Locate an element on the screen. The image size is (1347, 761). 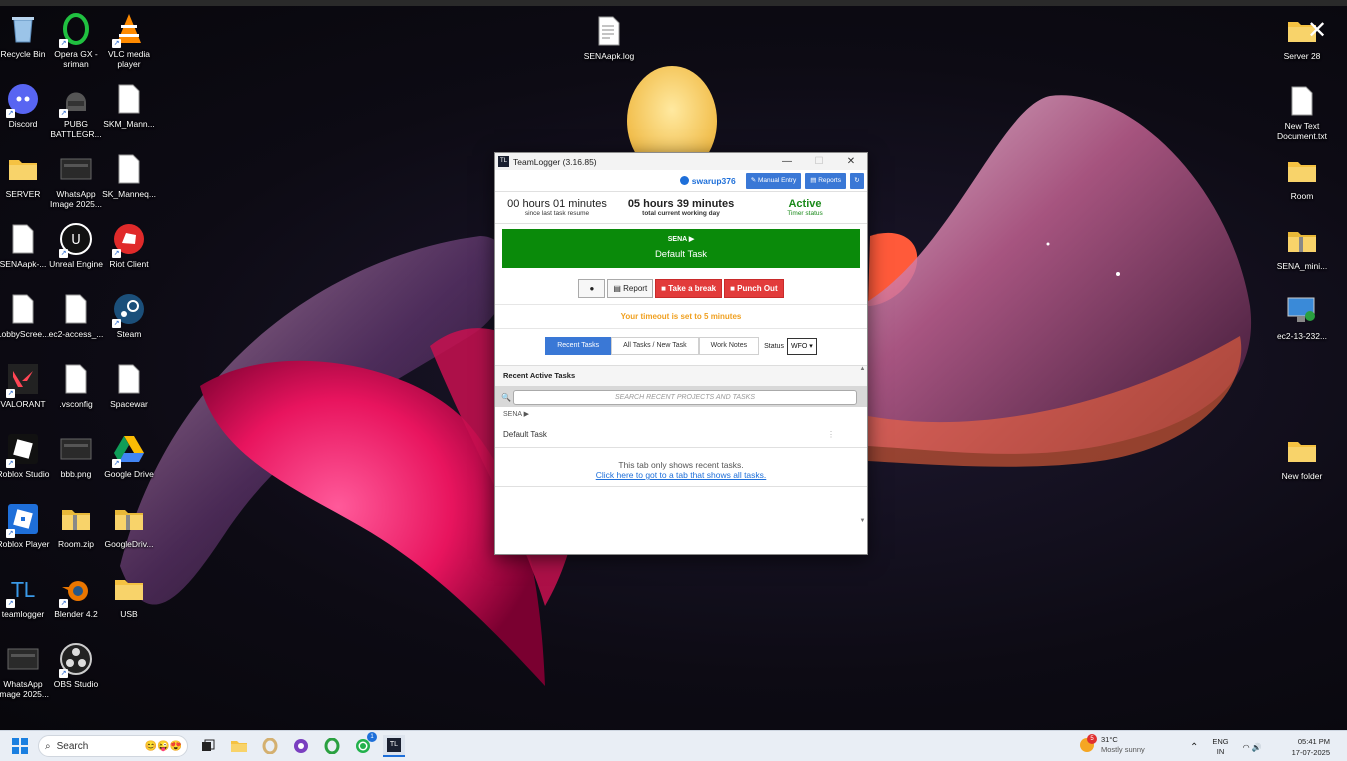
tab-work-notes: Work Notes is located at coordinates (729, 346).